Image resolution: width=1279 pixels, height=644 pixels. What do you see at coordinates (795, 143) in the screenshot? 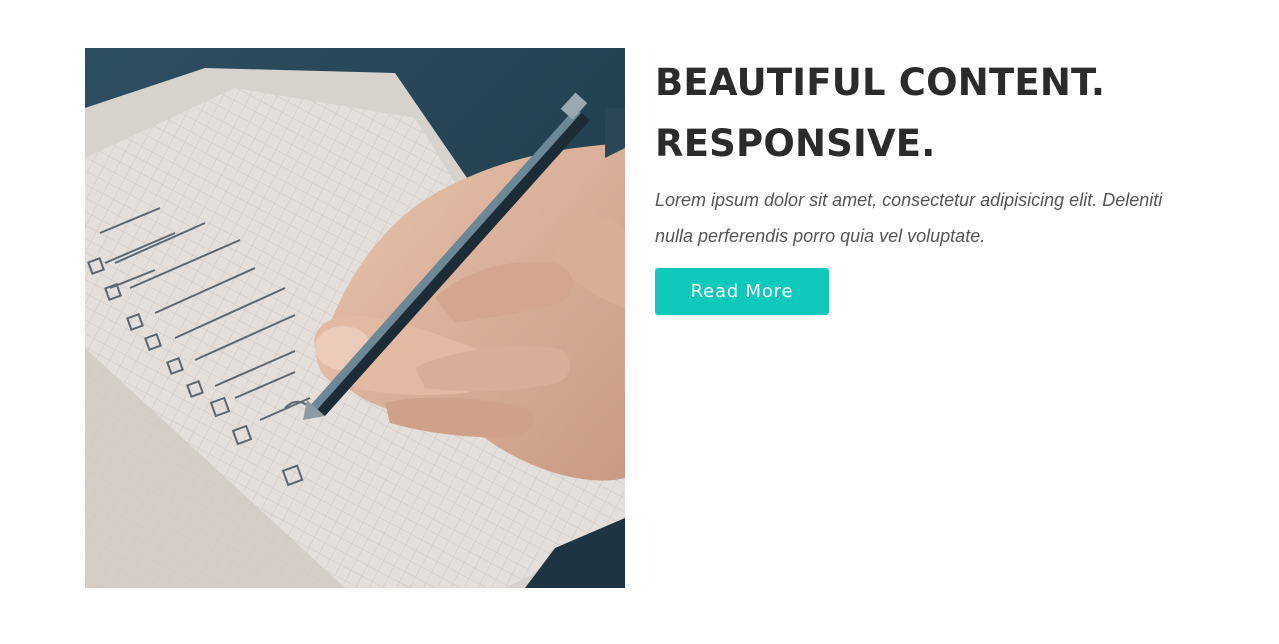
I see `heading-line-2: RESPONSIVE.` at bounding box center [795, 143].